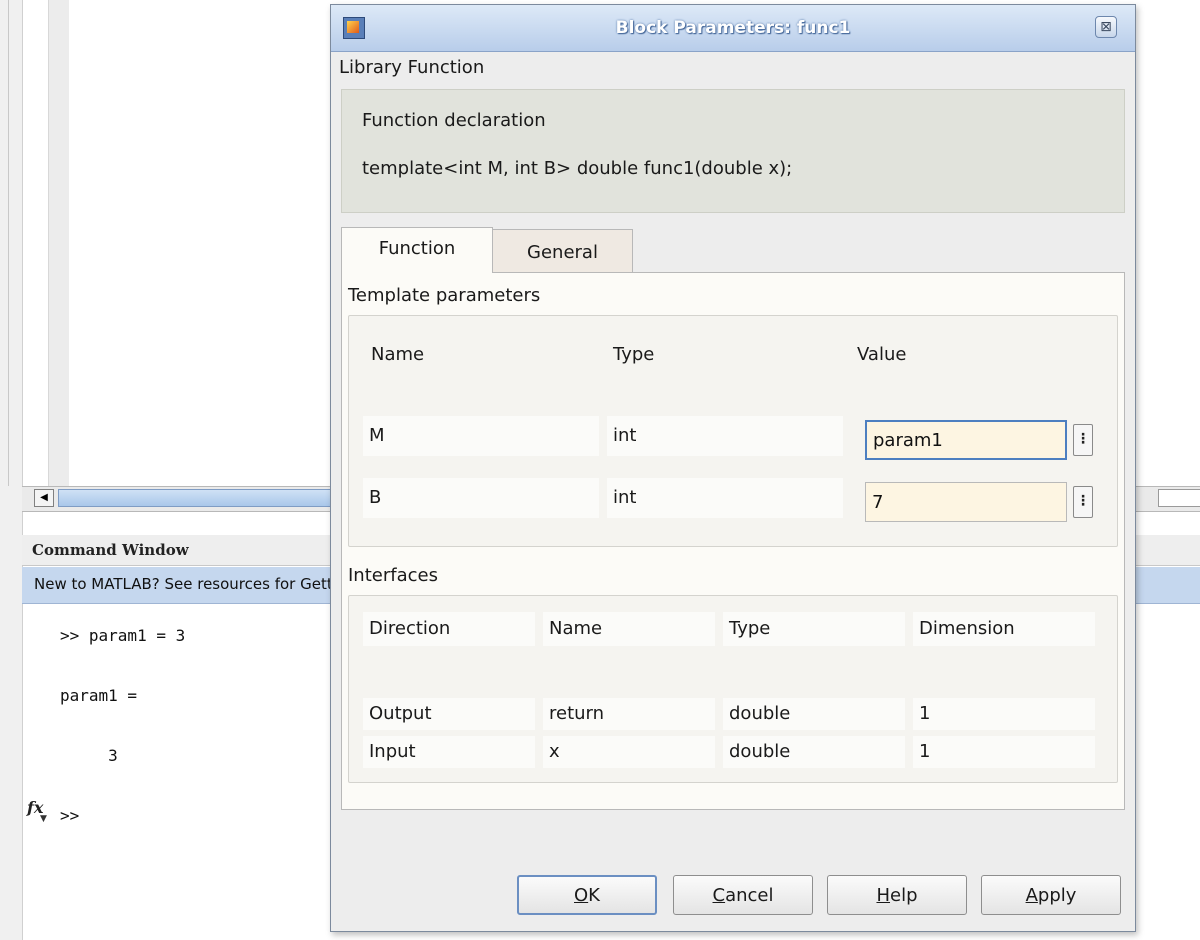  I want to click on scrollbar-thumb, so click(208, 498).